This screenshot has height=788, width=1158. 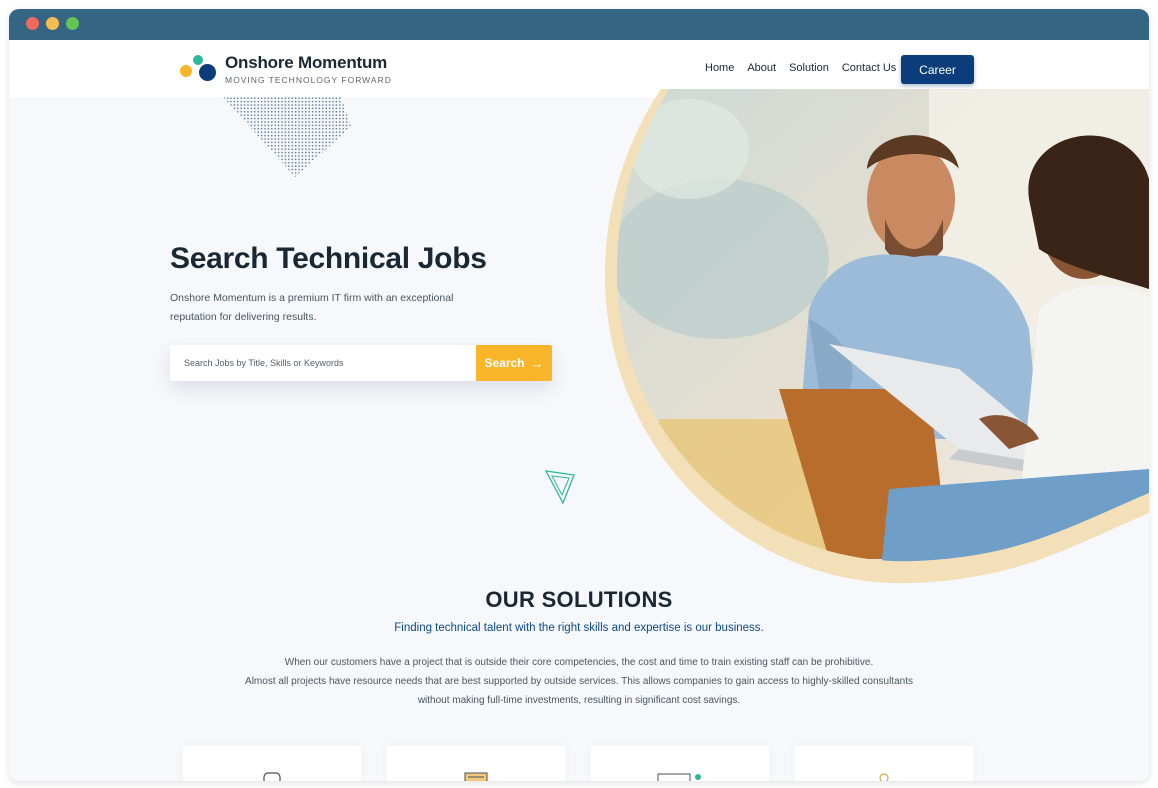 What do you see at coordinates (287, 137) in the screenshot?
I see `dot-pattern-decoration` at bounding box center [287, 137].